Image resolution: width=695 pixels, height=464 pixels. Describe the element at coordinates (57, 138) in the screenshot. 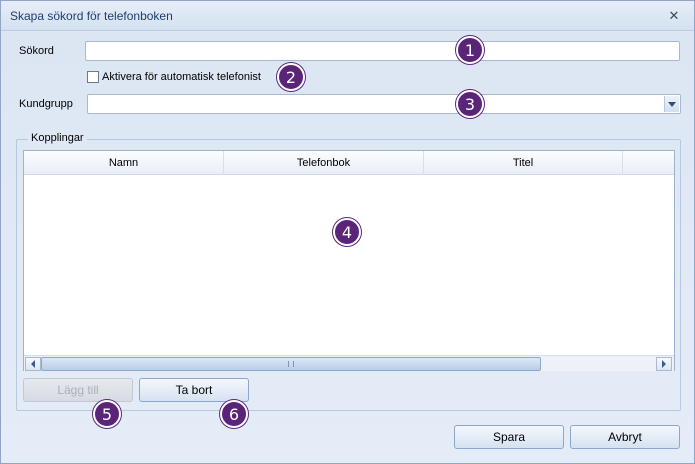

I see `kopplingar-legend: Kopplingar` at that location.